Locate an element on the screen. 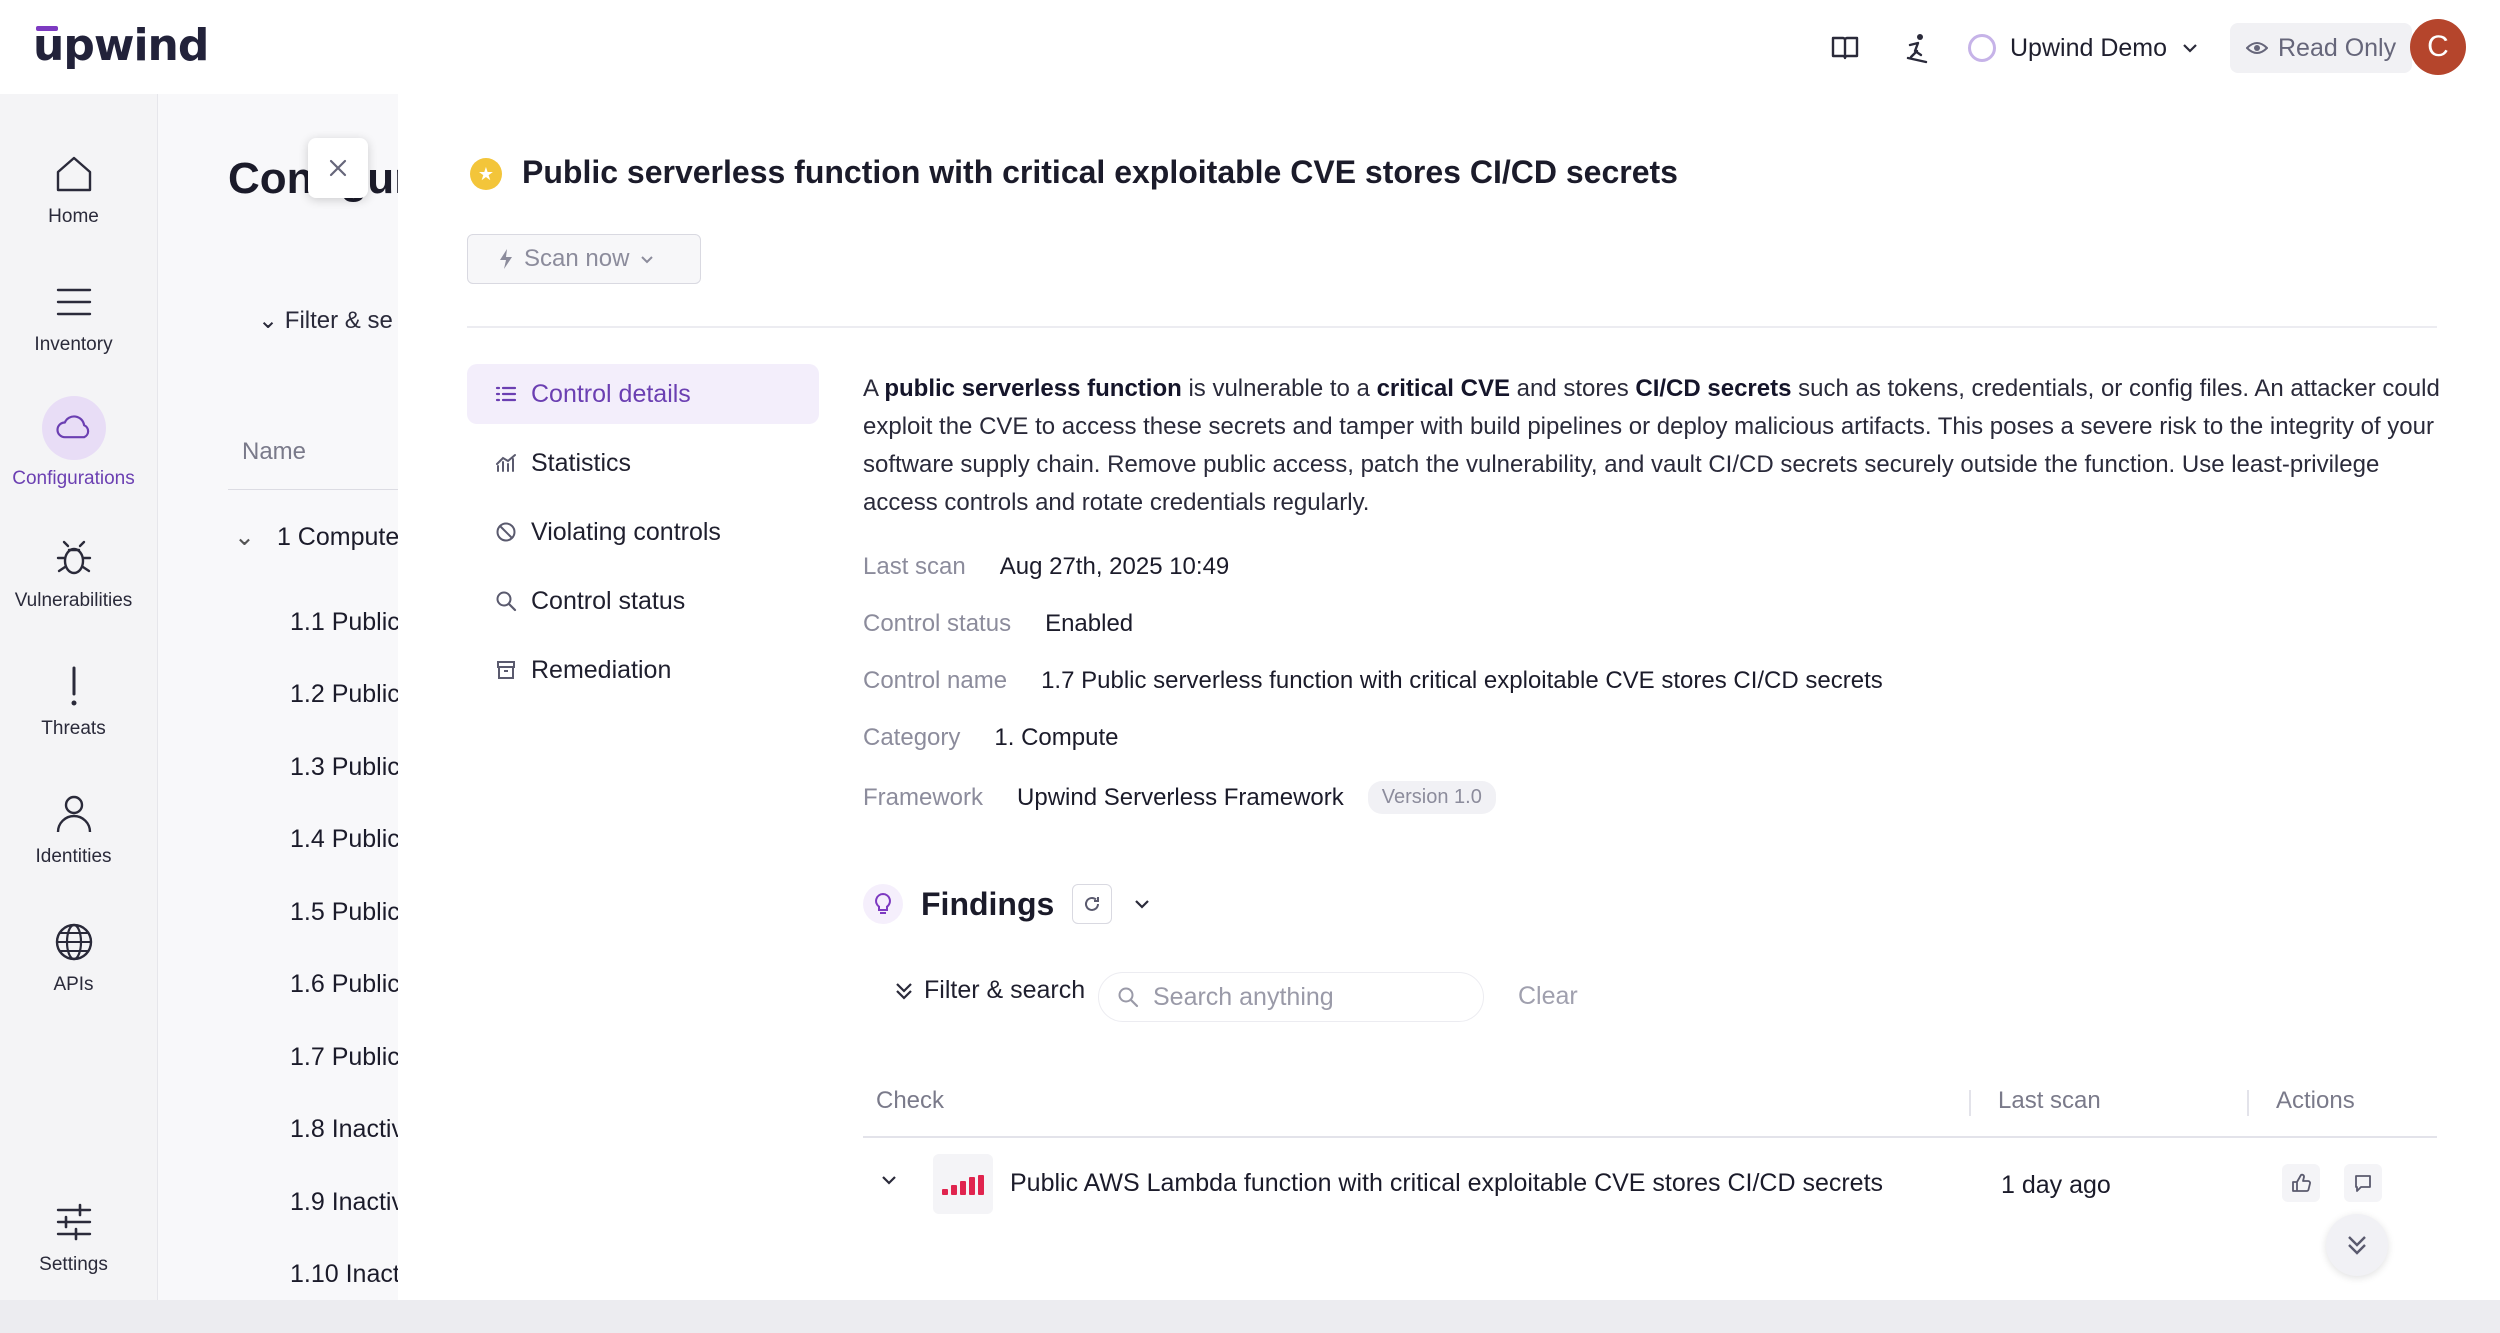 The height and width of the screenshot is (1333, 2500). eye-icon is located at coordinates (2257, 48).